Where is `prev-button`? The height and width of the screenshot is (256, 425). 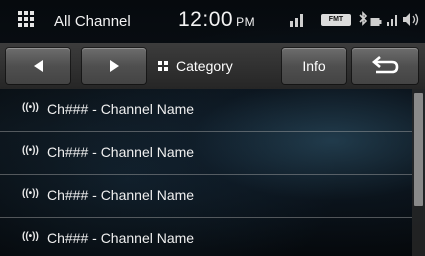
prev-button is located at coordinates (38, 66).